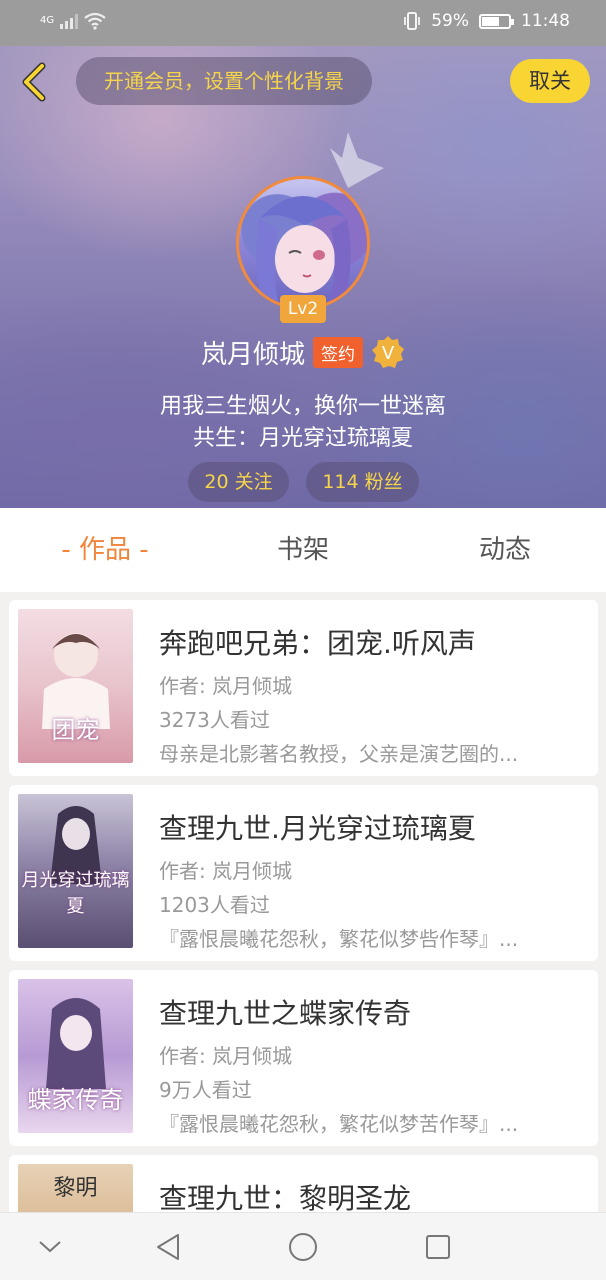 The height and width of the screenshot is (1280, 606). I want to click on fans-count: 114 粉丝, so click(362, 482).